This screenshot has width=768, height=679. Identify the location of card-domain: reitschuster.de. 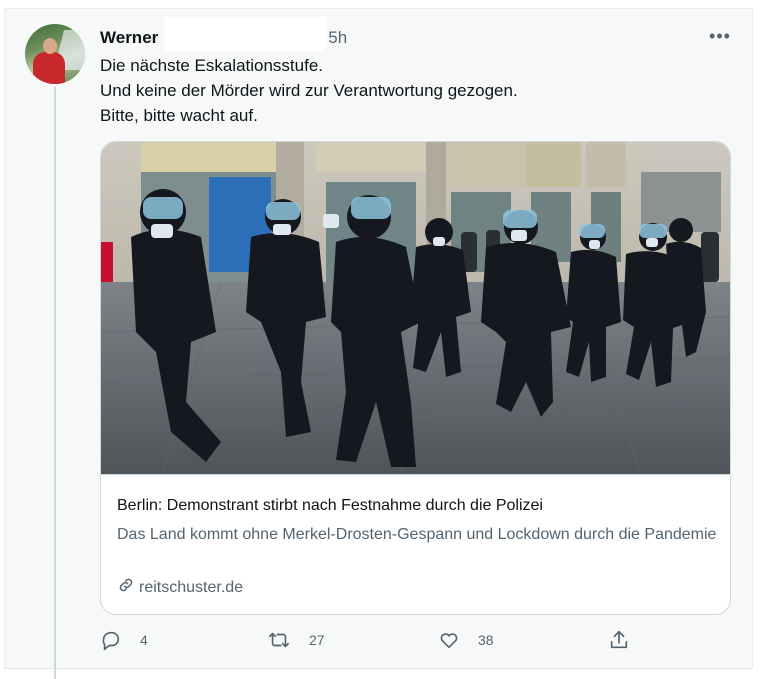
(180, 587).